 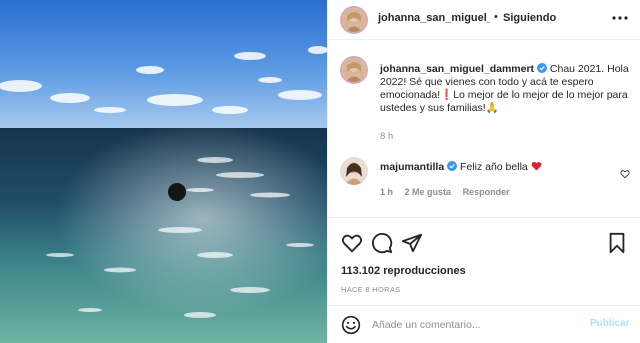 What do you see at coordinates (351, 325) in the screenshot?
I see `emoji-icon` at bounding box center [351, 325].